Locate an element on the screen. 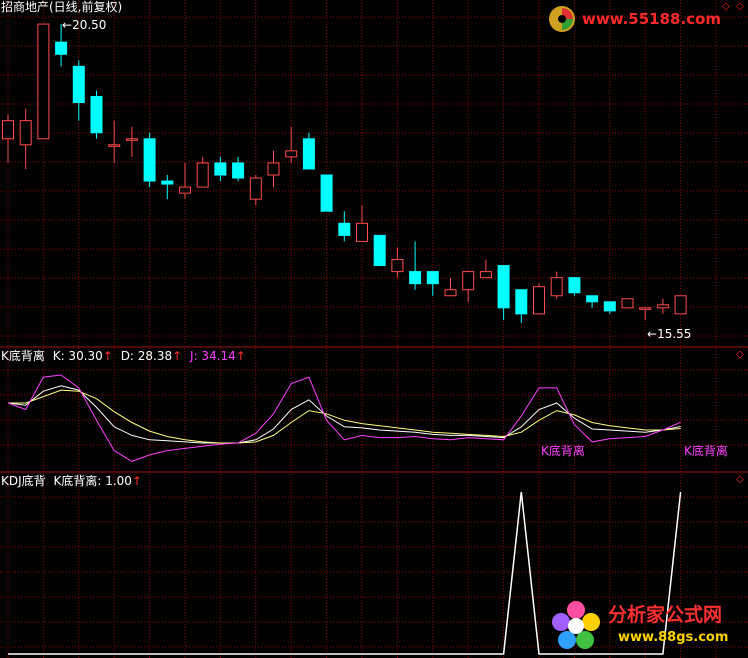 Image resolution: width=748 pixels, height=658 pixels. flower-logo-icon is located at coordinates (576, 625).